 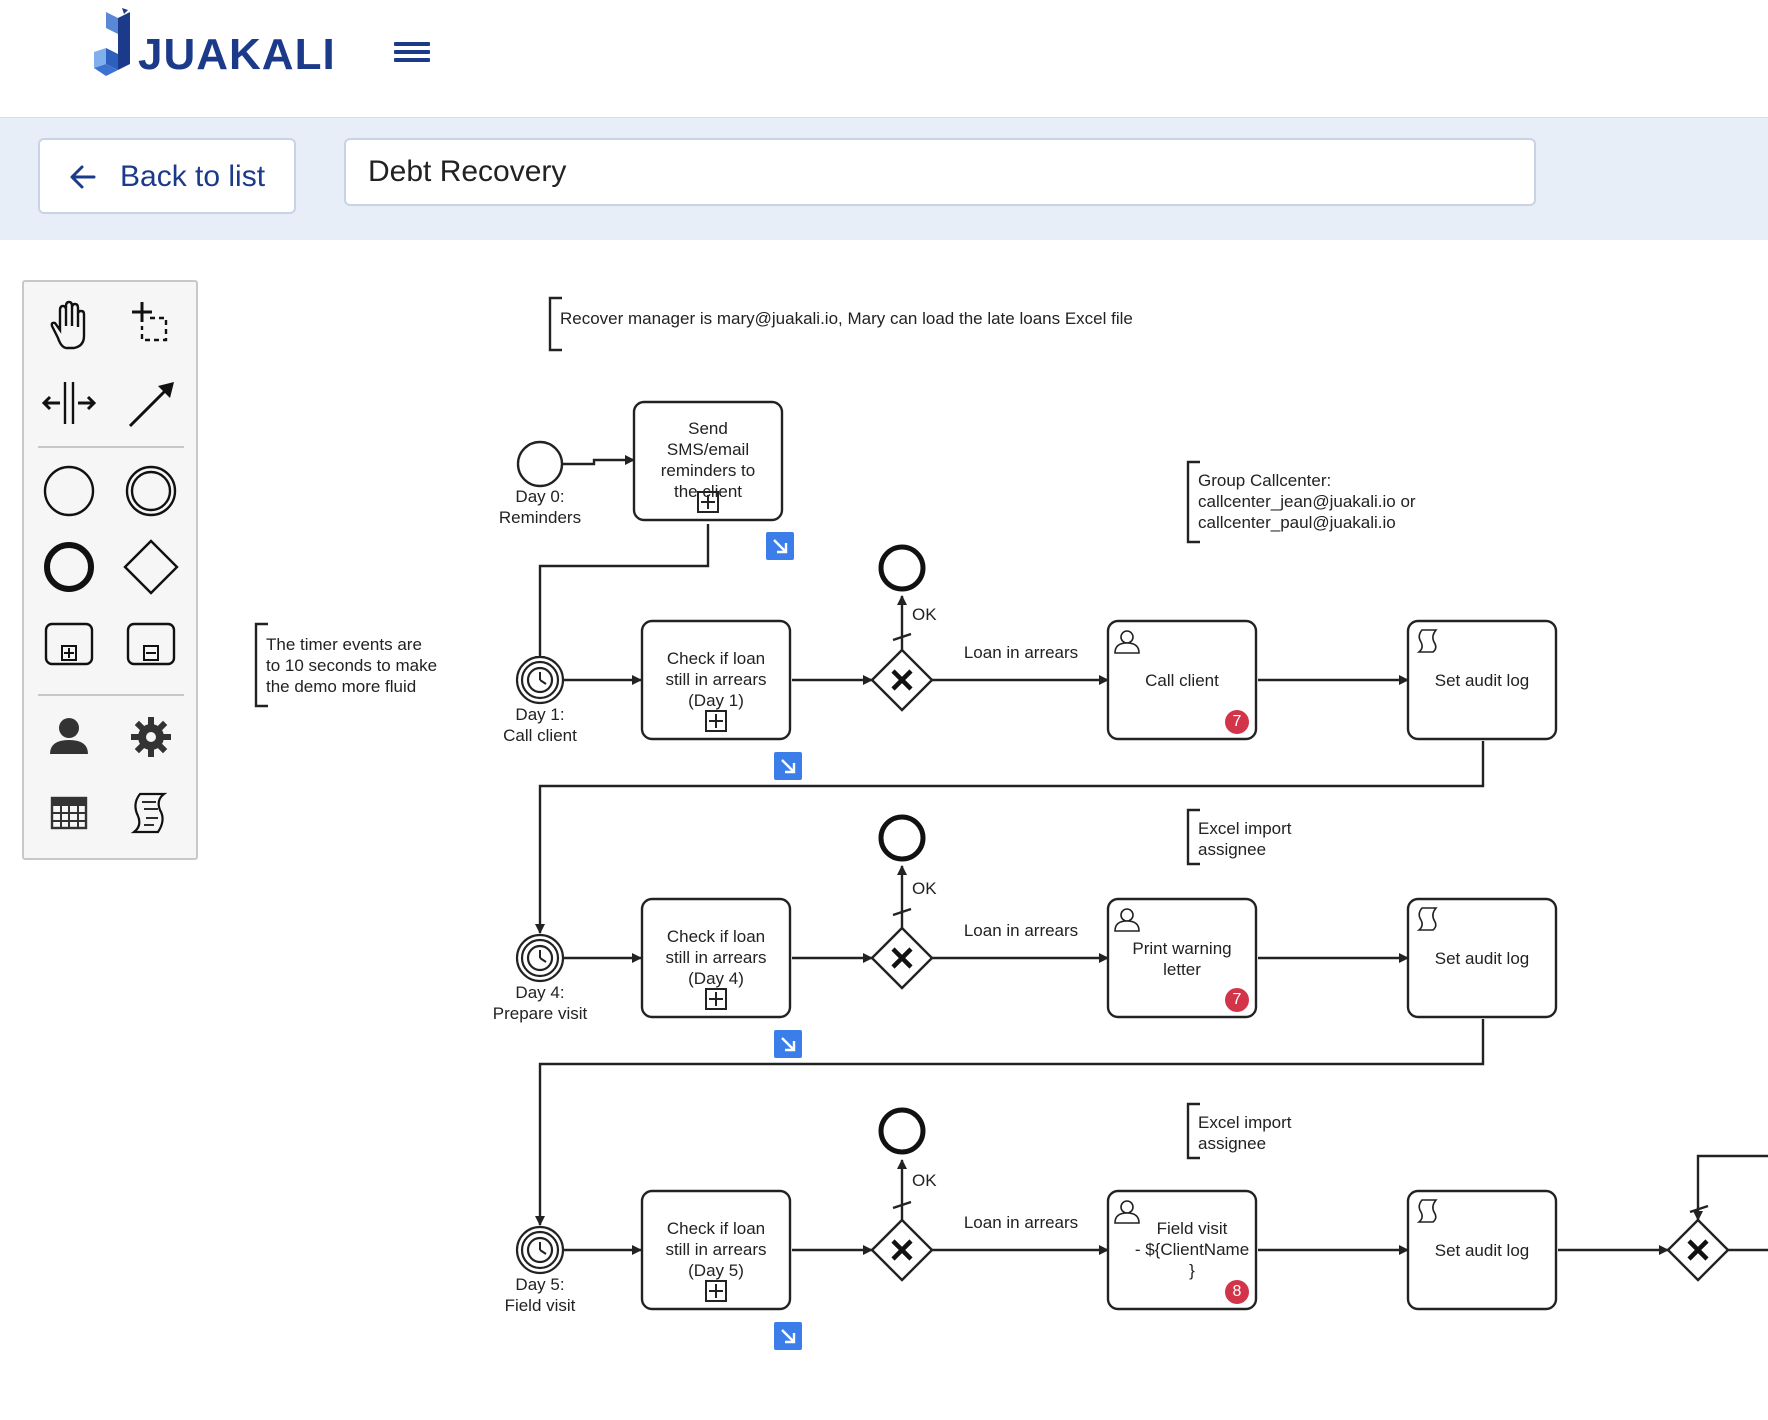 I want to click on task-audit-log-3: Set audit log, so click(x=1482, y=1250).